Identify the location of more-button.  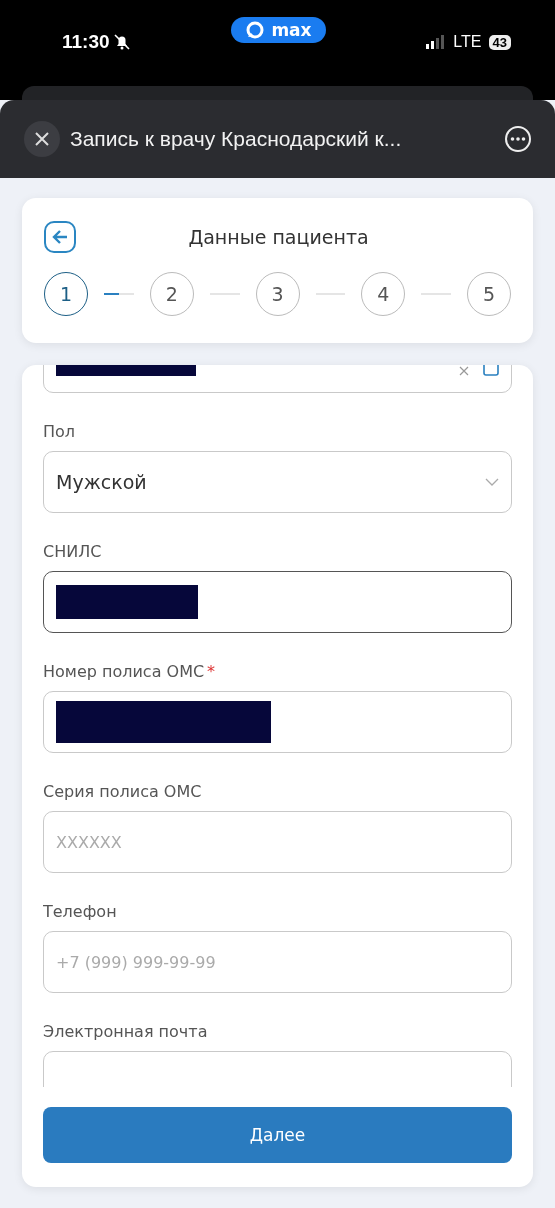
(518, 139).